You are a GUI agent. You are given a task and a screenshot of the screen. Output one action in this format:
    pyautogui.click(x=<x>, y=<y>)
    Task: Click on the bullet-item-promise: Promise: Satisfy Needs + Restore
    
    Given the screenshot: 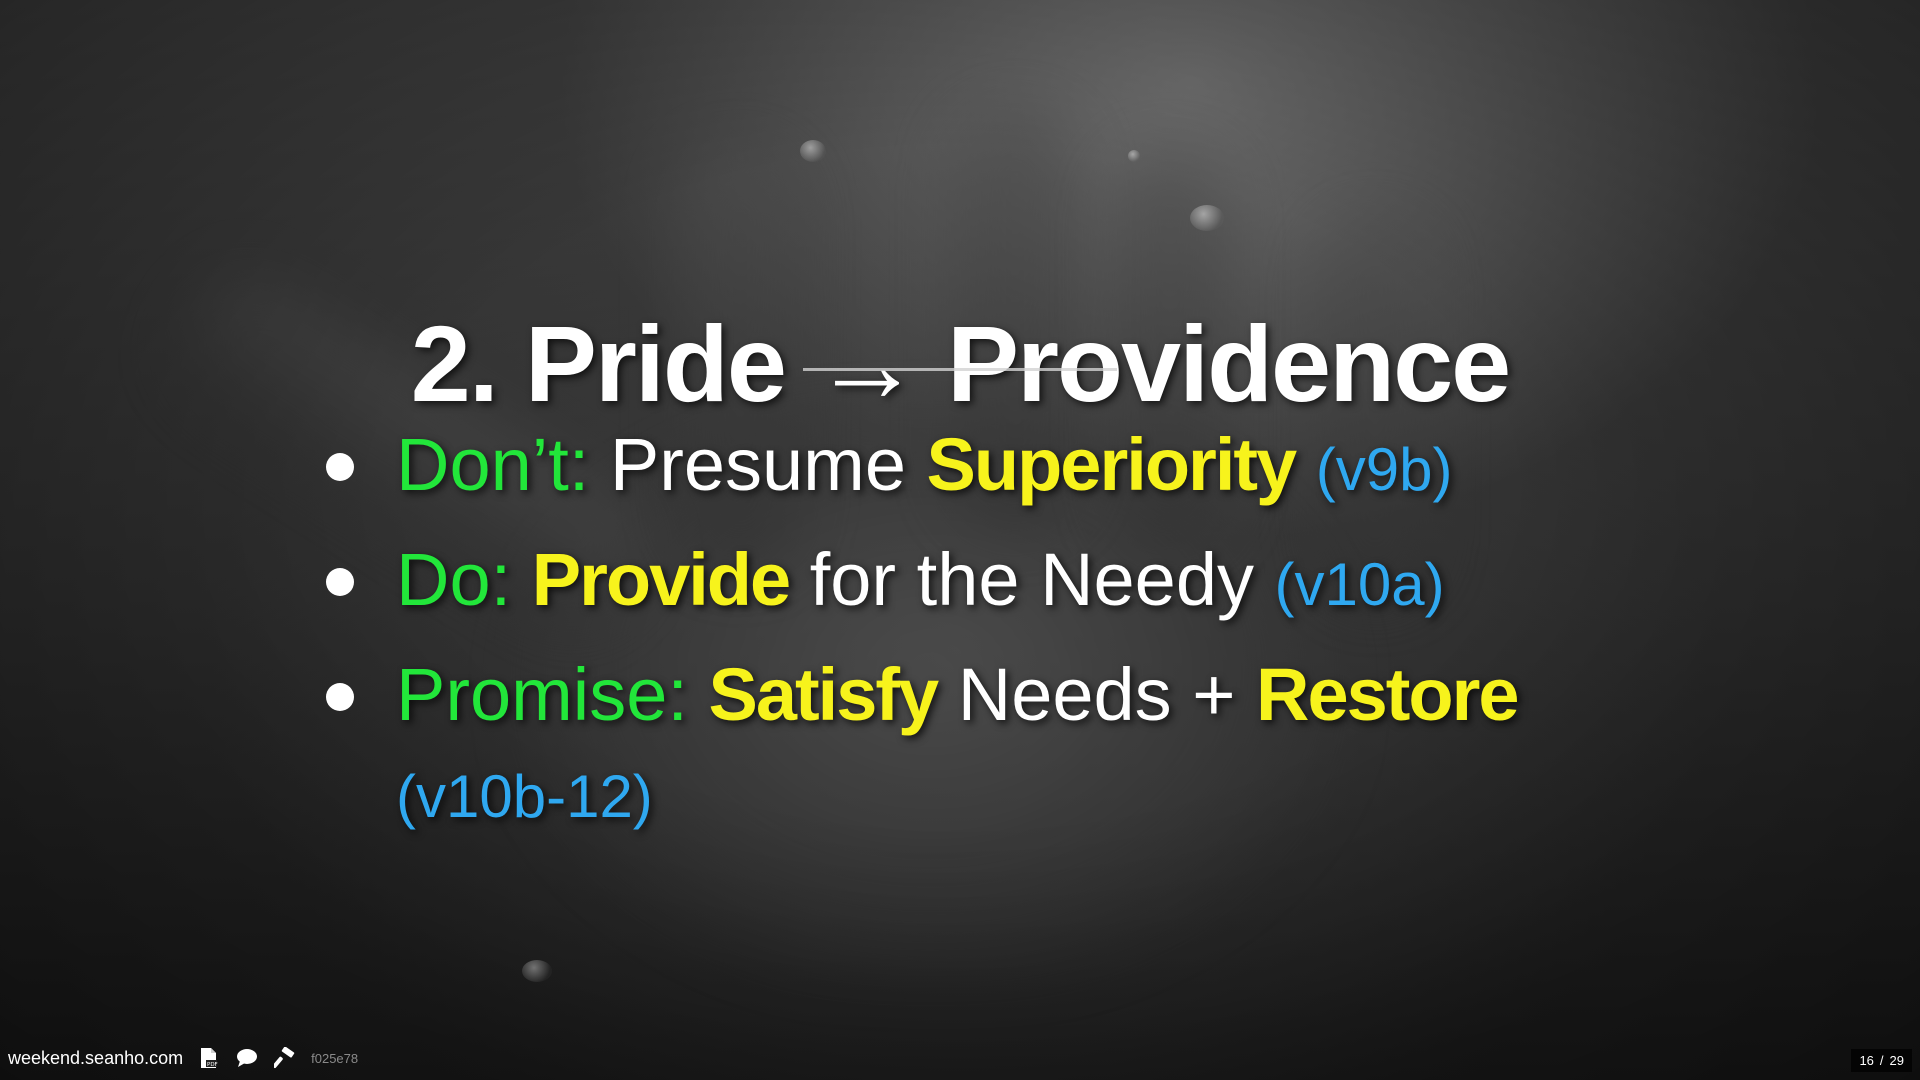 What is the action you would take?
    pyautogui.click(x=980, y=695)
    